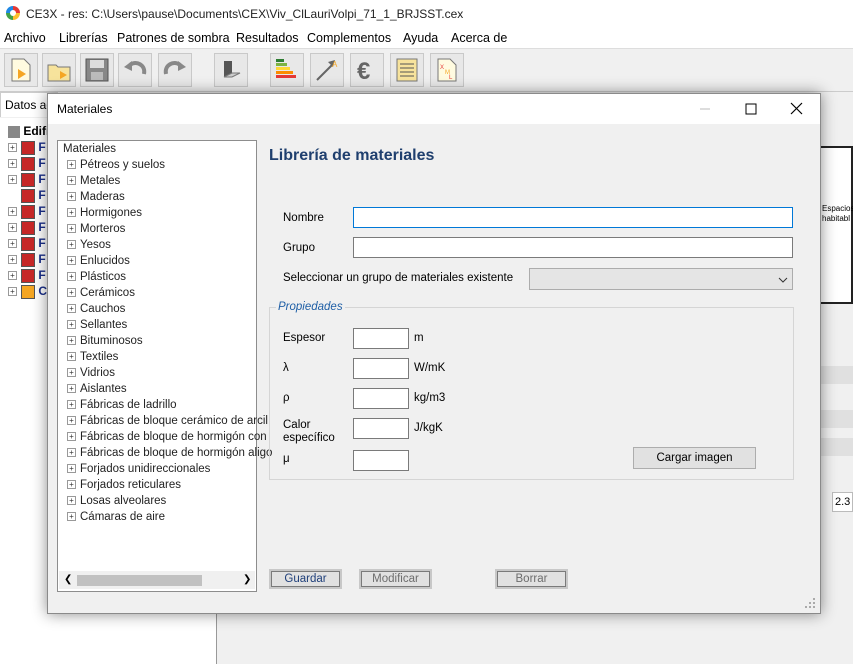 The image size is (853, 664). I want to click on tree-item: + Fábricas de bloque de hormigón con, so click(167, 439).